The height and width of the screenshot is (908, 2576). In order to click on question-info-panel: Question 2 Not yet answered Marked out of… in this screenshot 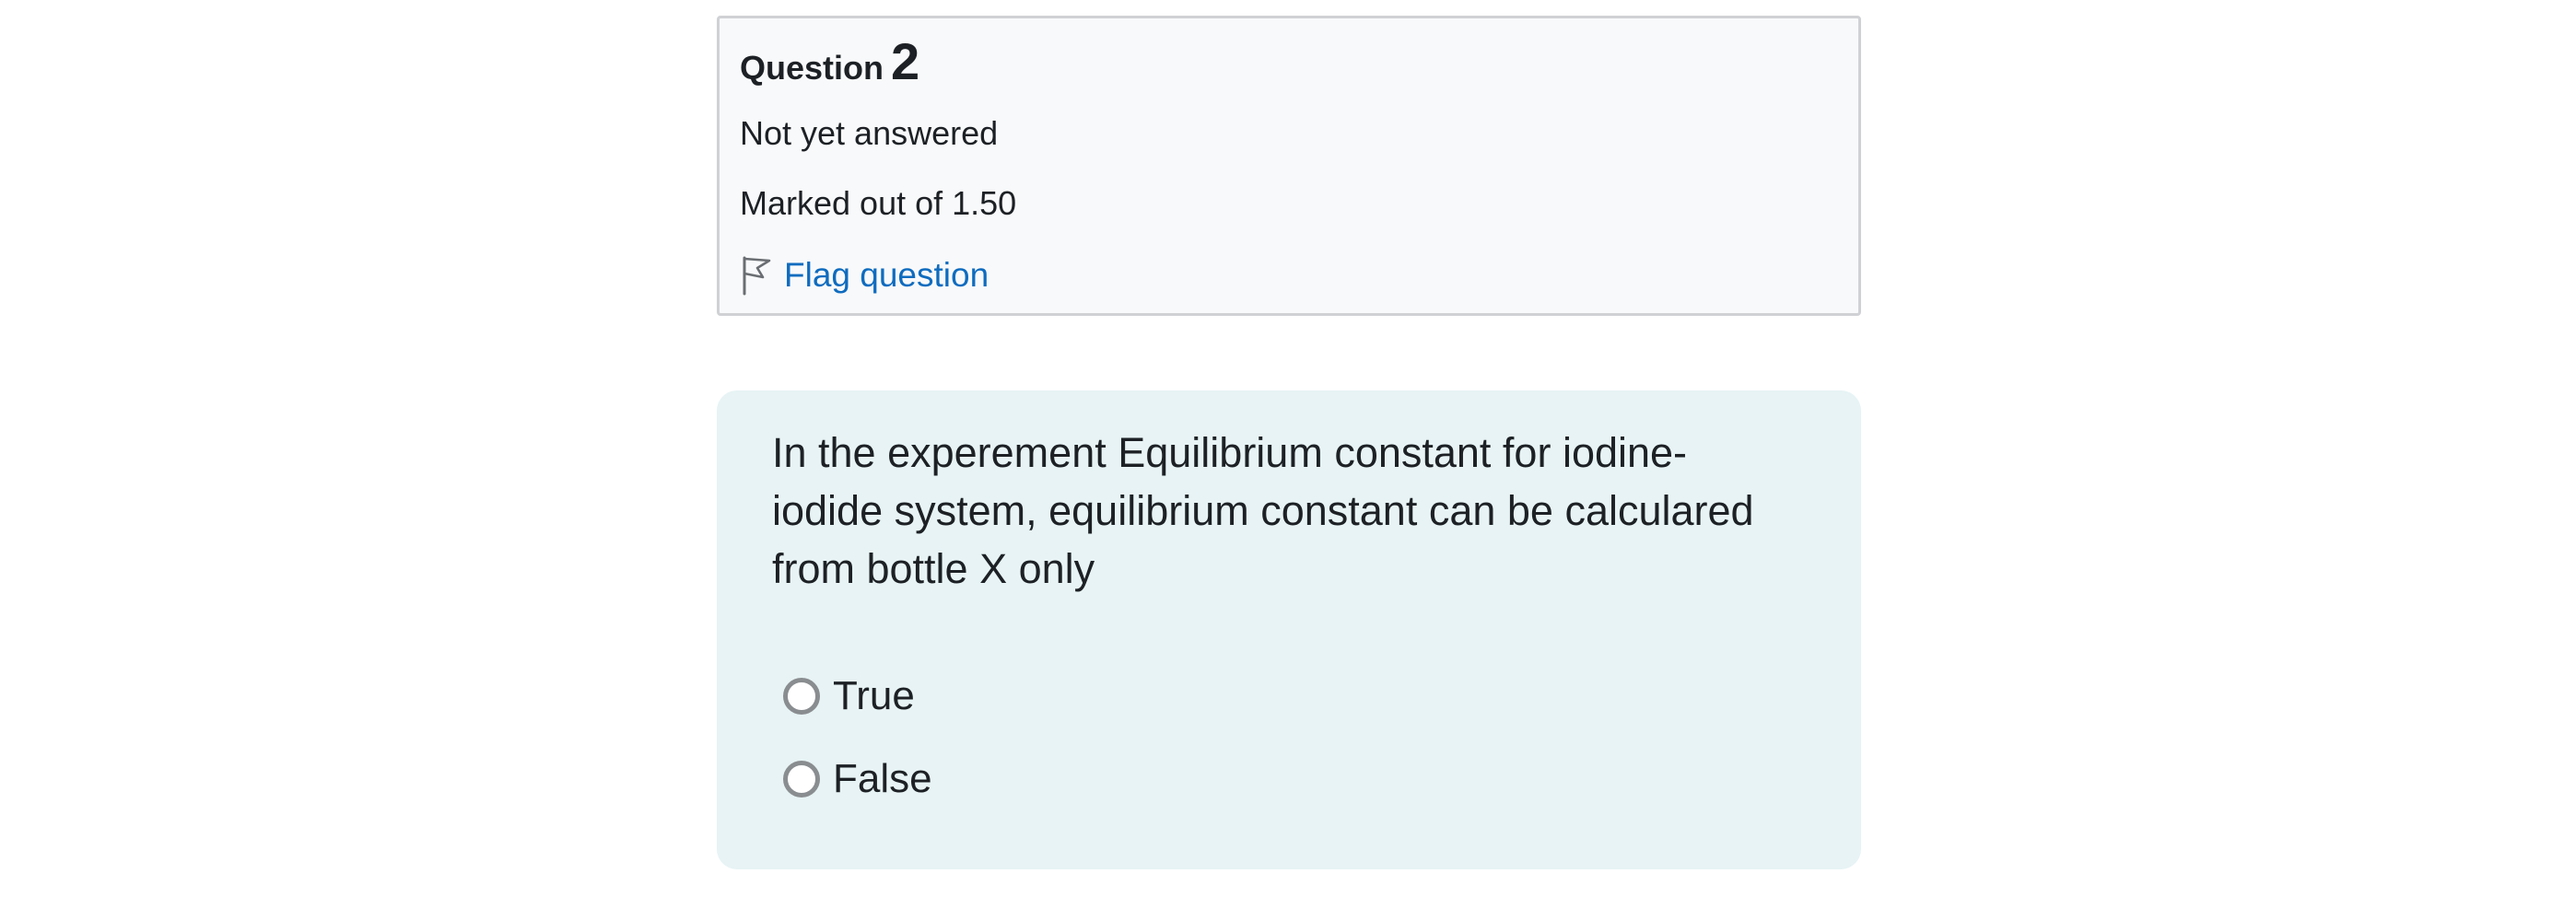, I will do `click(1289, 166)`.